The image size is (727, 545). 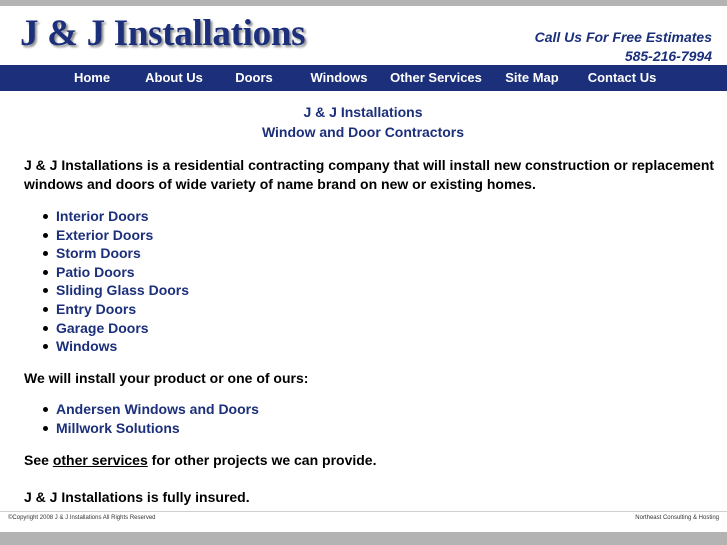 I want to click on nav-home: Home, so click(x=92, y=78).